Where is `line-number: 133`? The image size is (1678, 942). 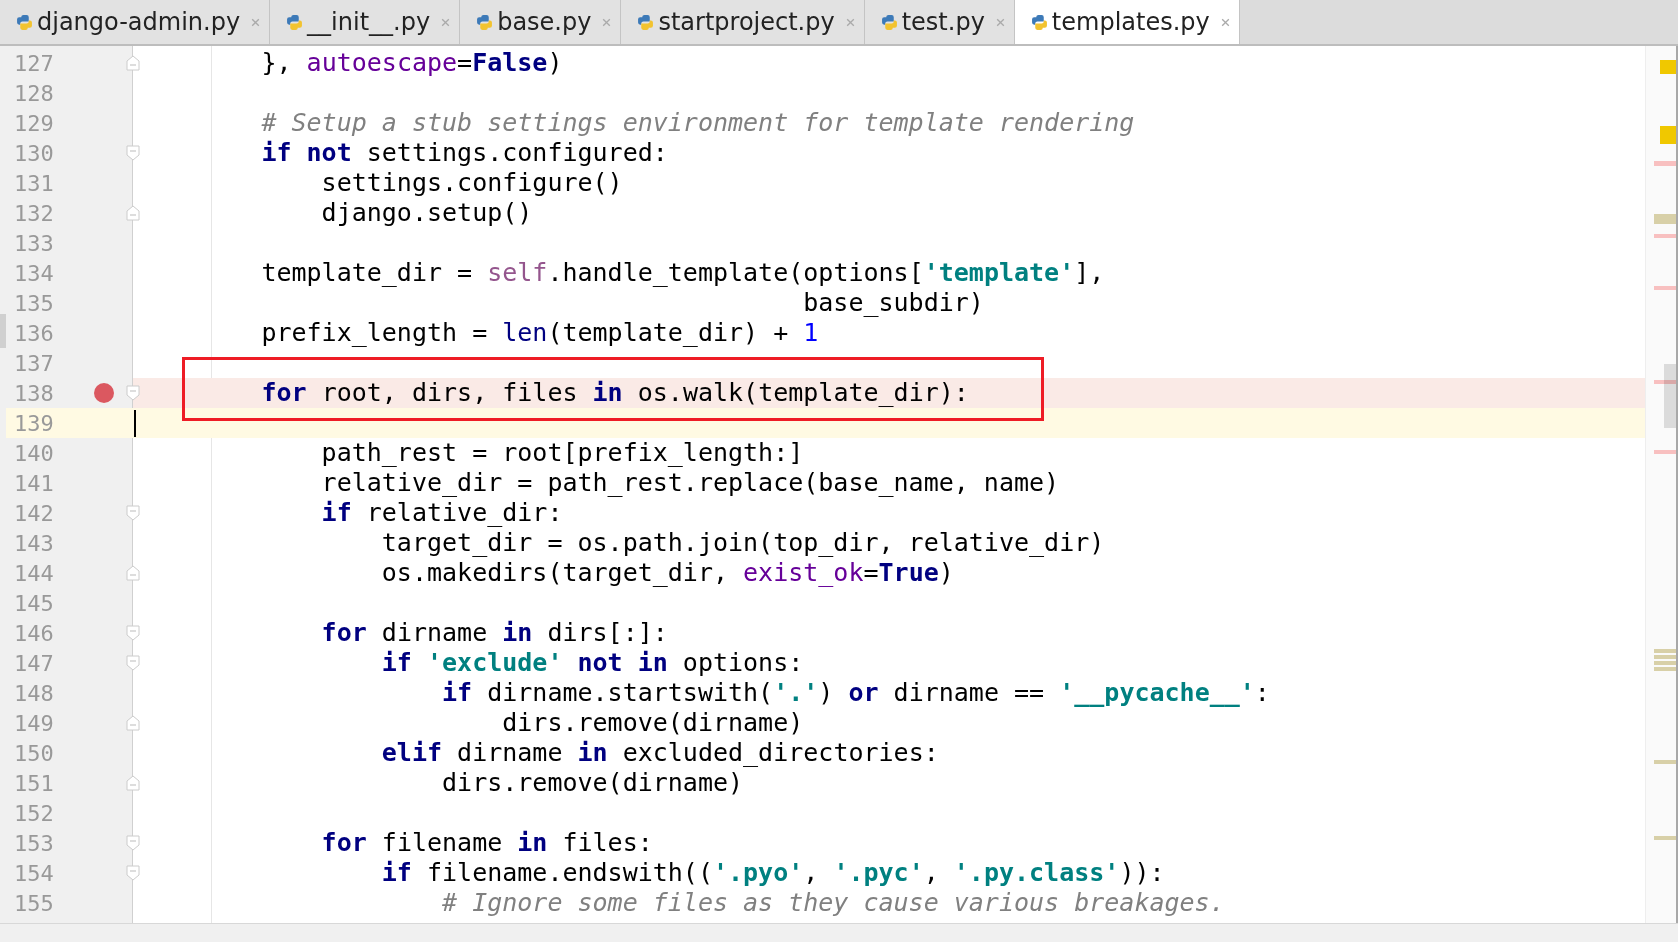
line-number: 133 is located at coordinates (34, 243).